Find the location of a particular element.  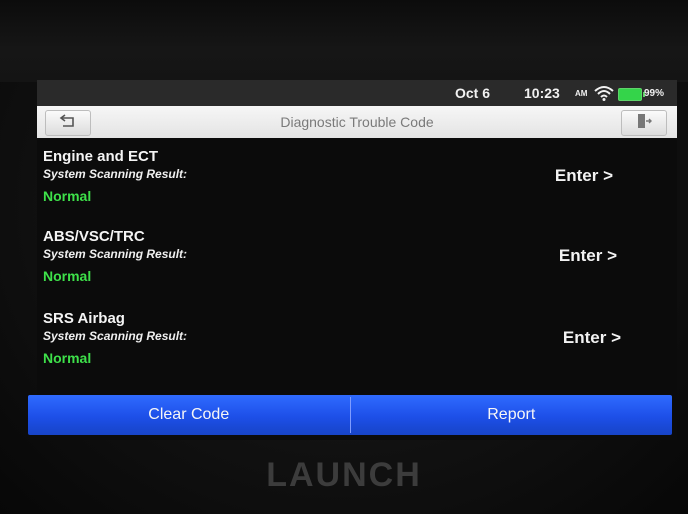

title-bar: Diagnostic Trouble Code is located at coordinates (357, 122).